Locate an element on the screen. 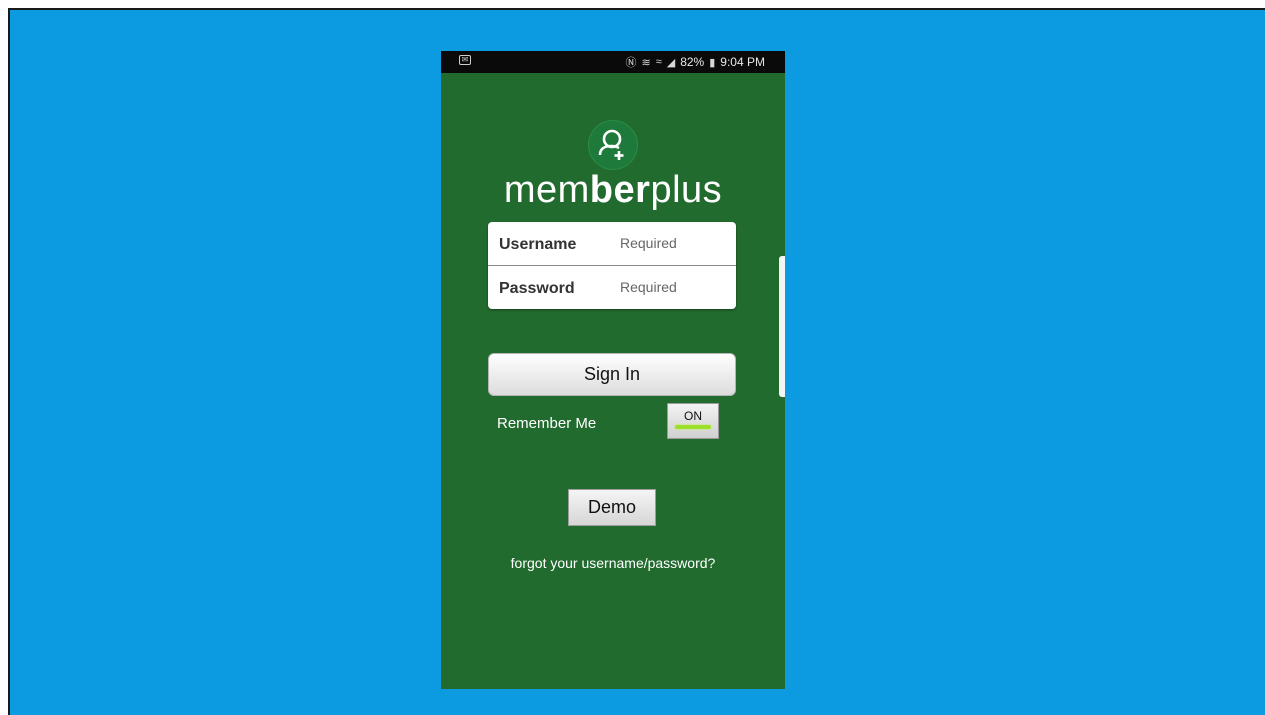 This screenshot has width=1265, height=715. status-right: Ⓝ ≋ ≈ ◢ 82% ▮ 9:04 PM is located at coordinates (695, 62).